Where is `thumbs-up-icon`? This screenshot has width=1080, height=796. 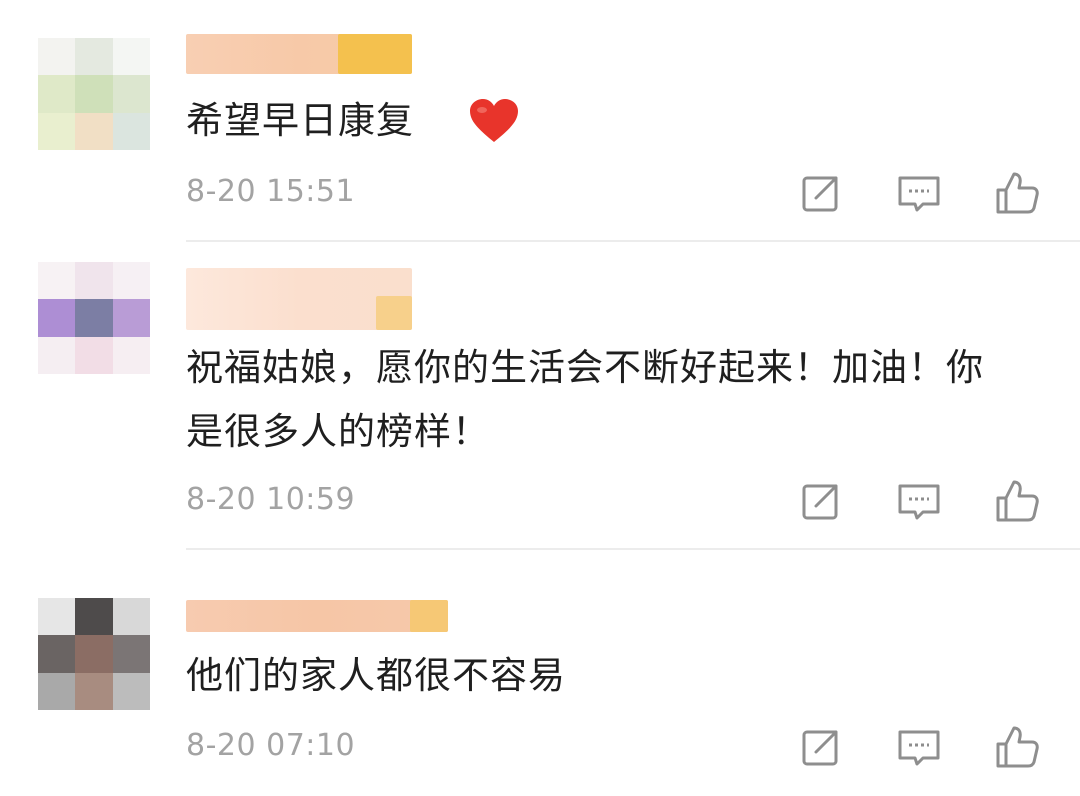 thumbs-up-icon is located at coordinates (1017, 747).